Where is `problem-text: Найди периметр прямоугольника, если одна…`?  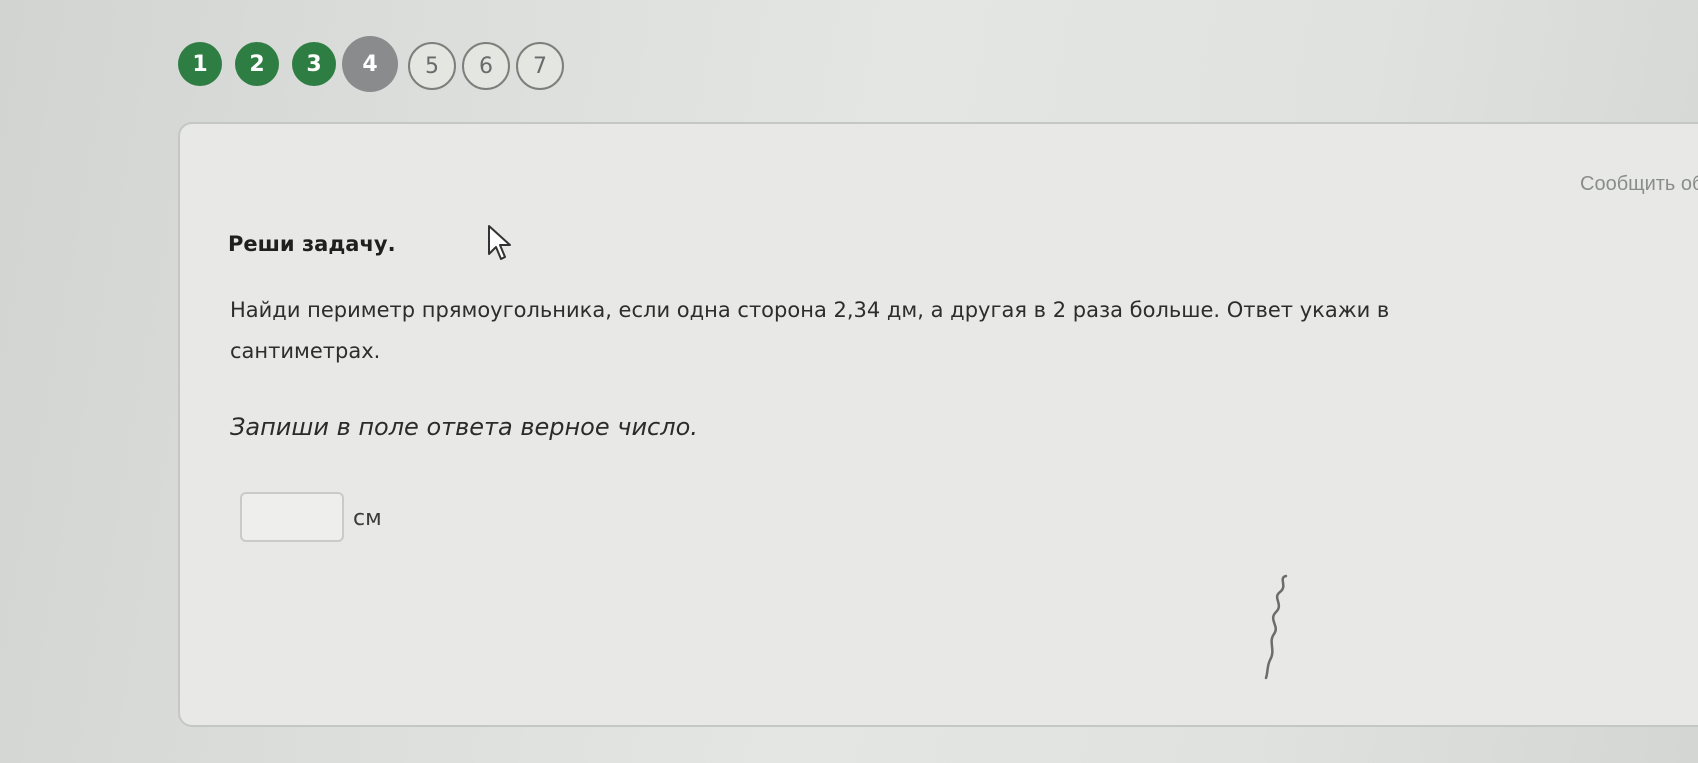 problem-text: Найди периметр прямоугольника, если одна… is located at coordinates (815, 331).